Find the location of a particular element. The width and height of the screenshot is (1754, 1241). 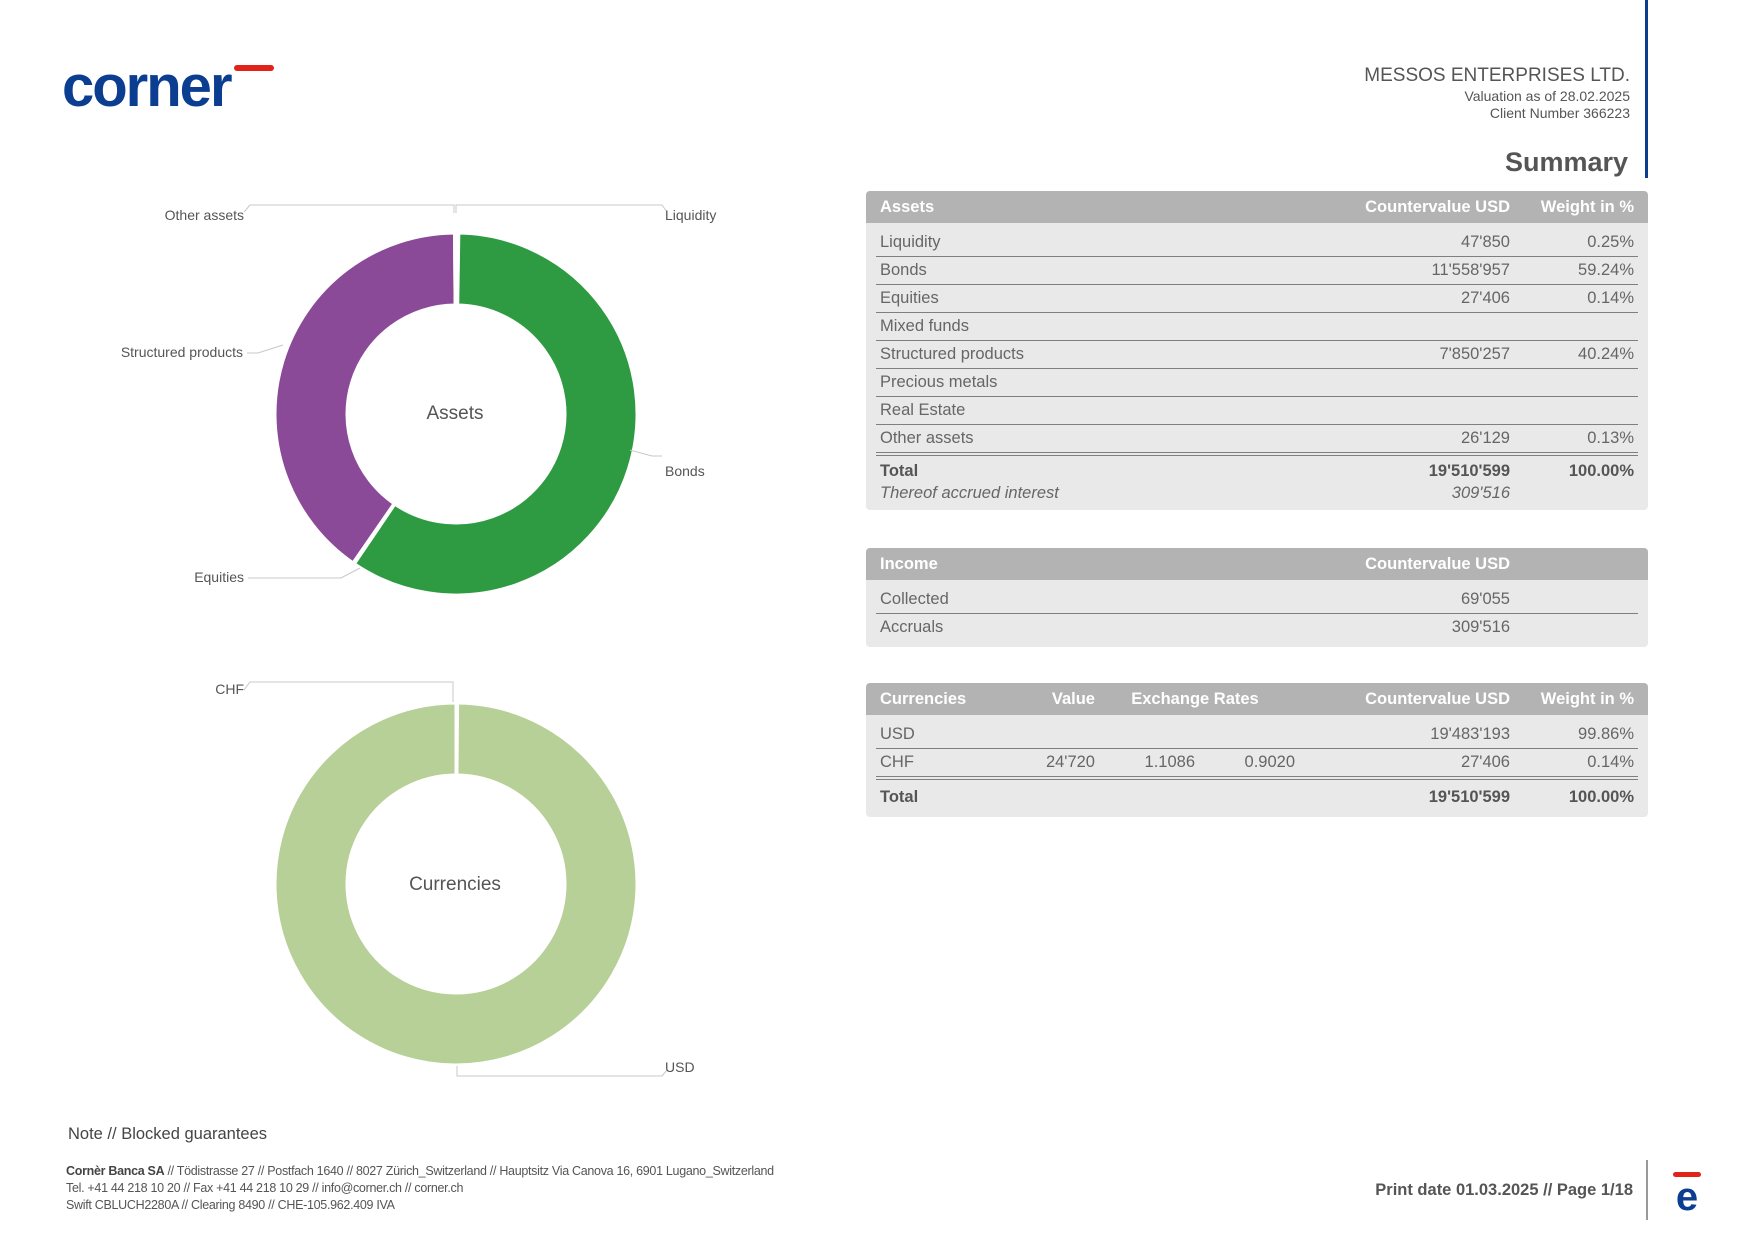

row-weight: 99.86% is located at coordinates (1606, 734).